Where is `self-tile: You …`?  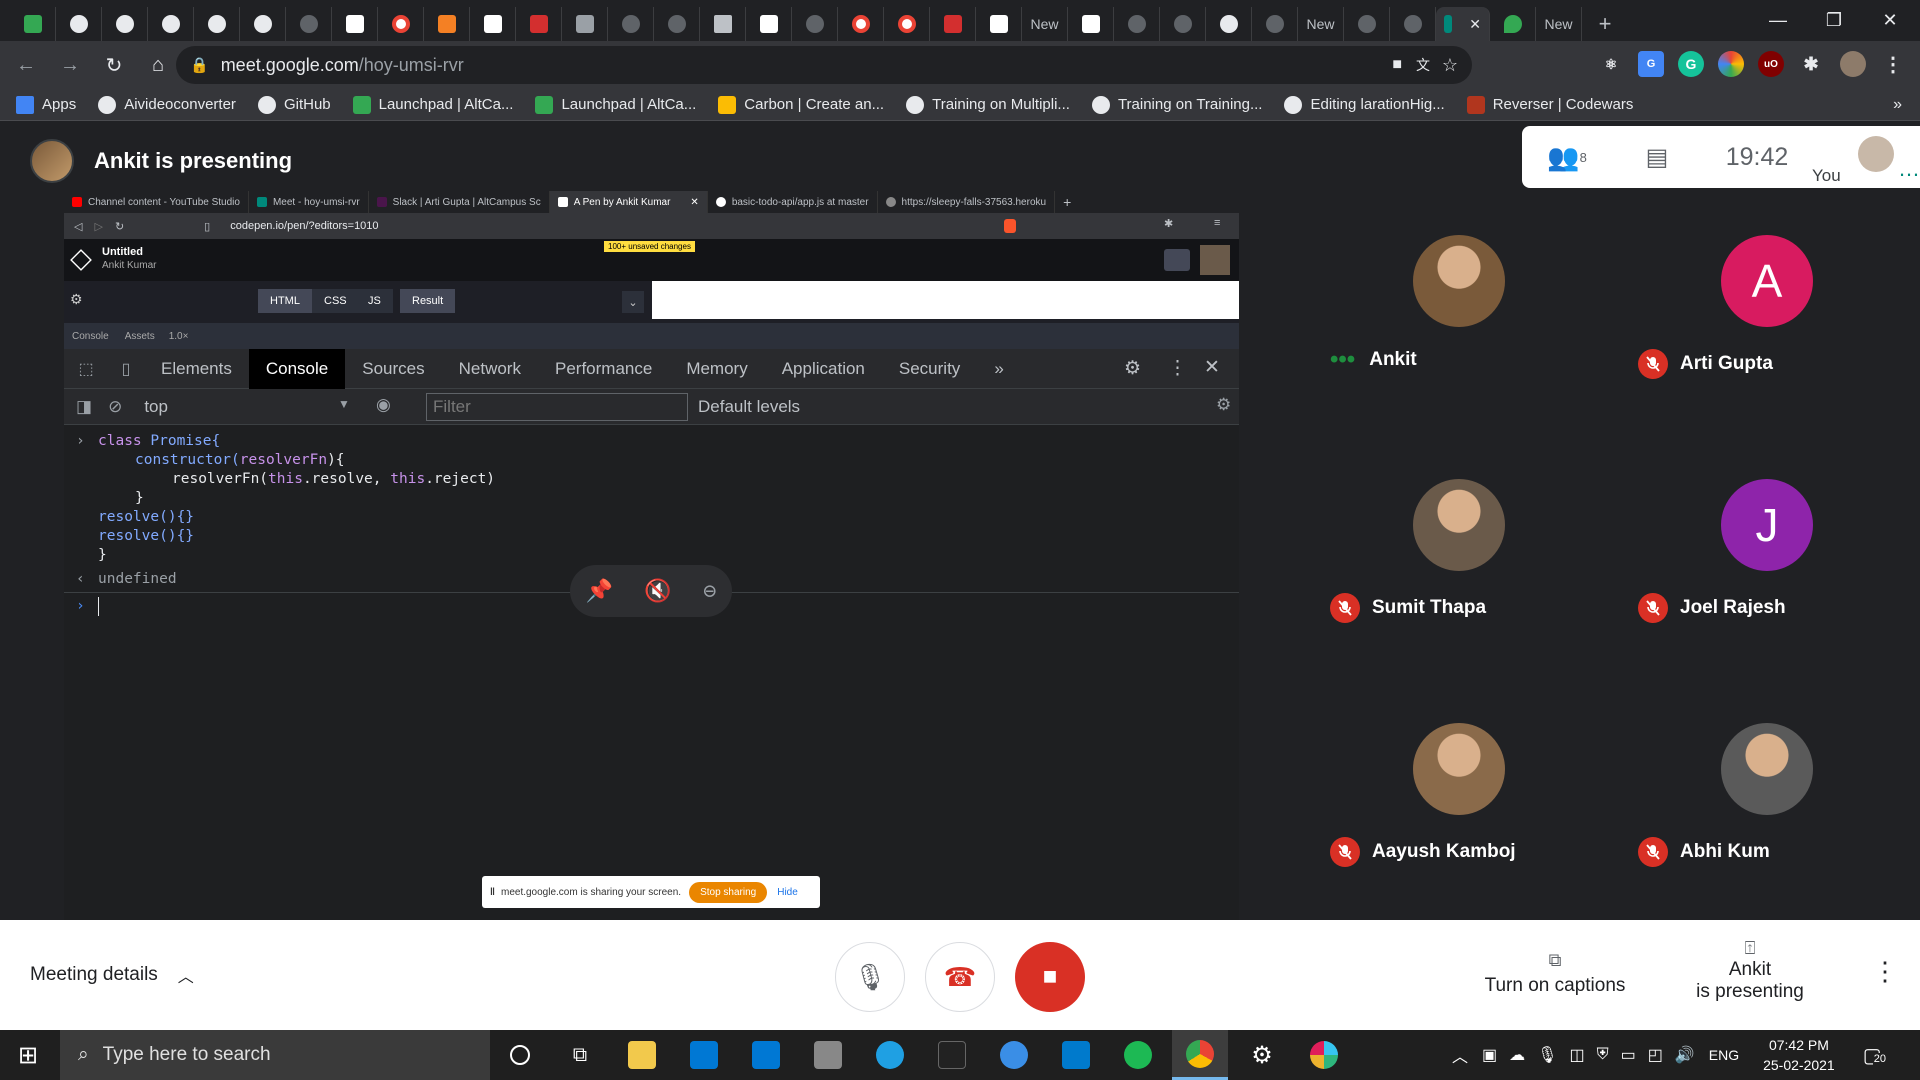 self-tile: You … is located at coordinates (1866, 157).